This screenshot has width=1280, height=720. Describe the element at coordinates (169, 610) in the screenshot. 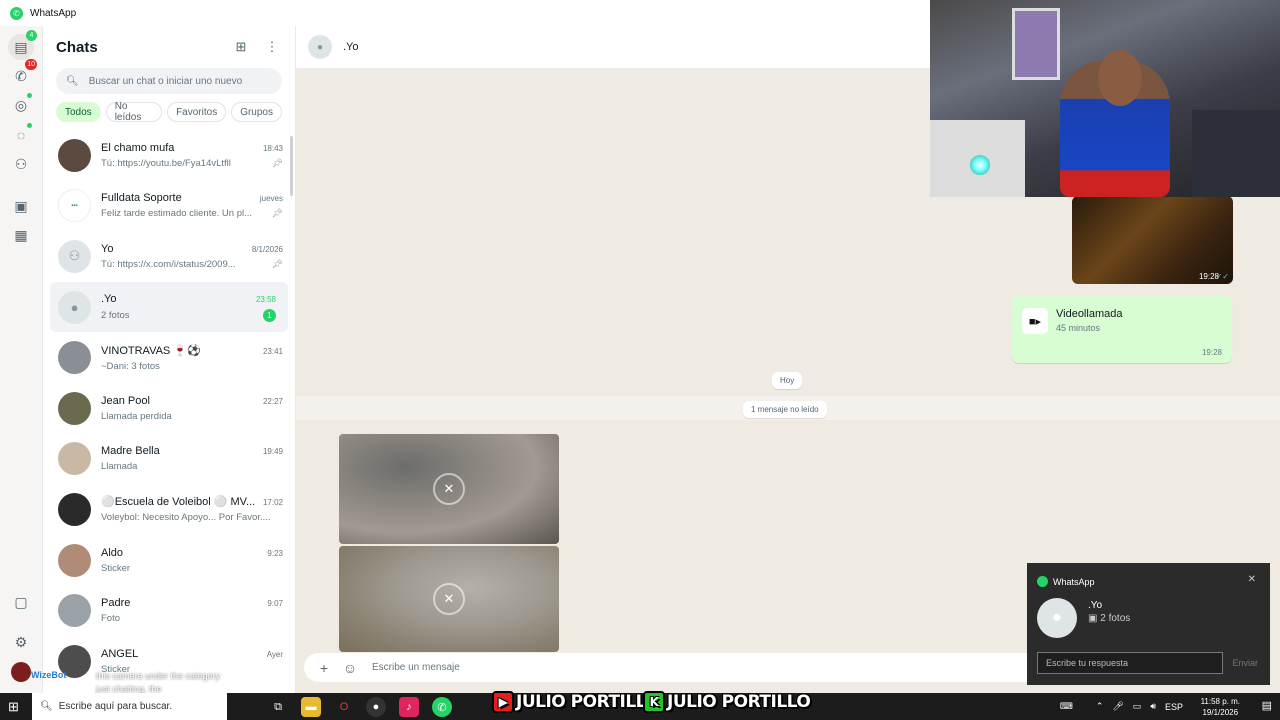

I see `chat-item: Padre 9:07 Foto` at that location.